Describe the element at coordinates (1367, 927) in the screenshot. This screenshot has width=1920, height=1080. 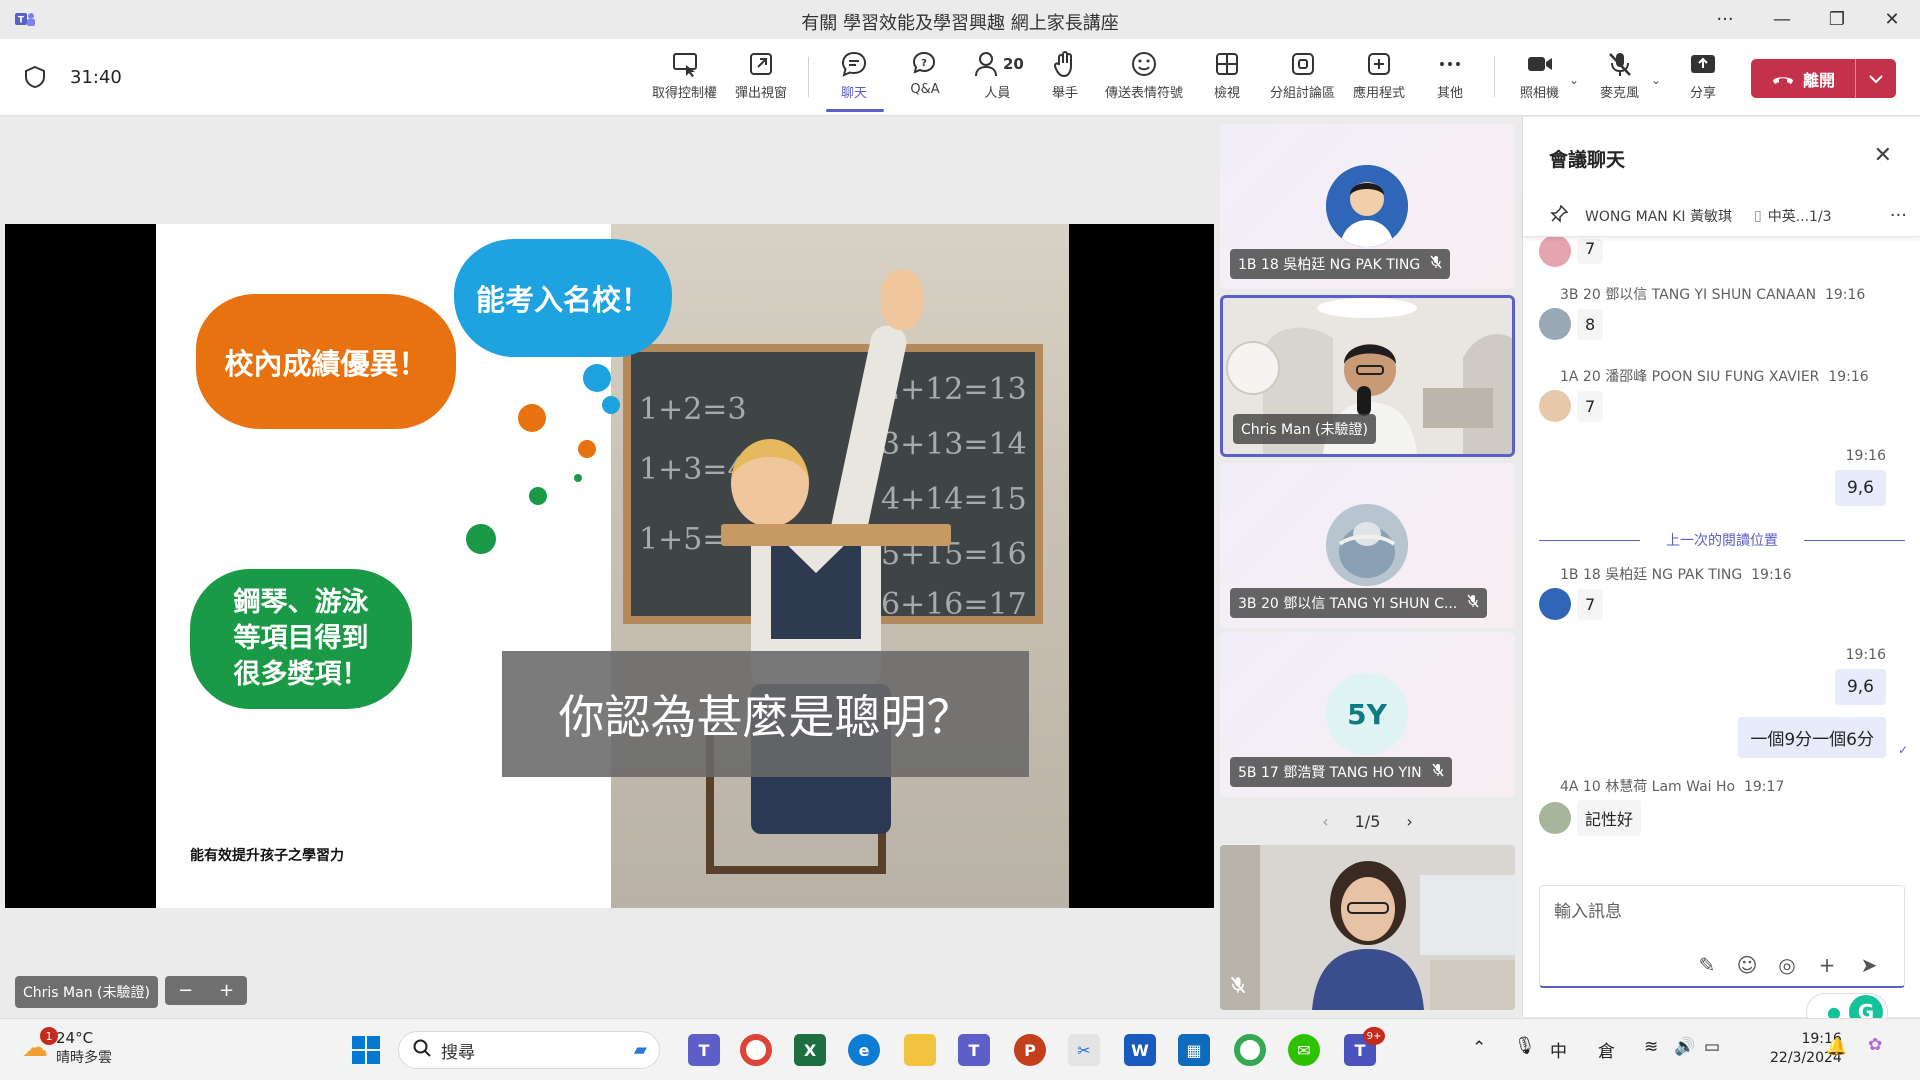
I see `self-view-video` at that location.